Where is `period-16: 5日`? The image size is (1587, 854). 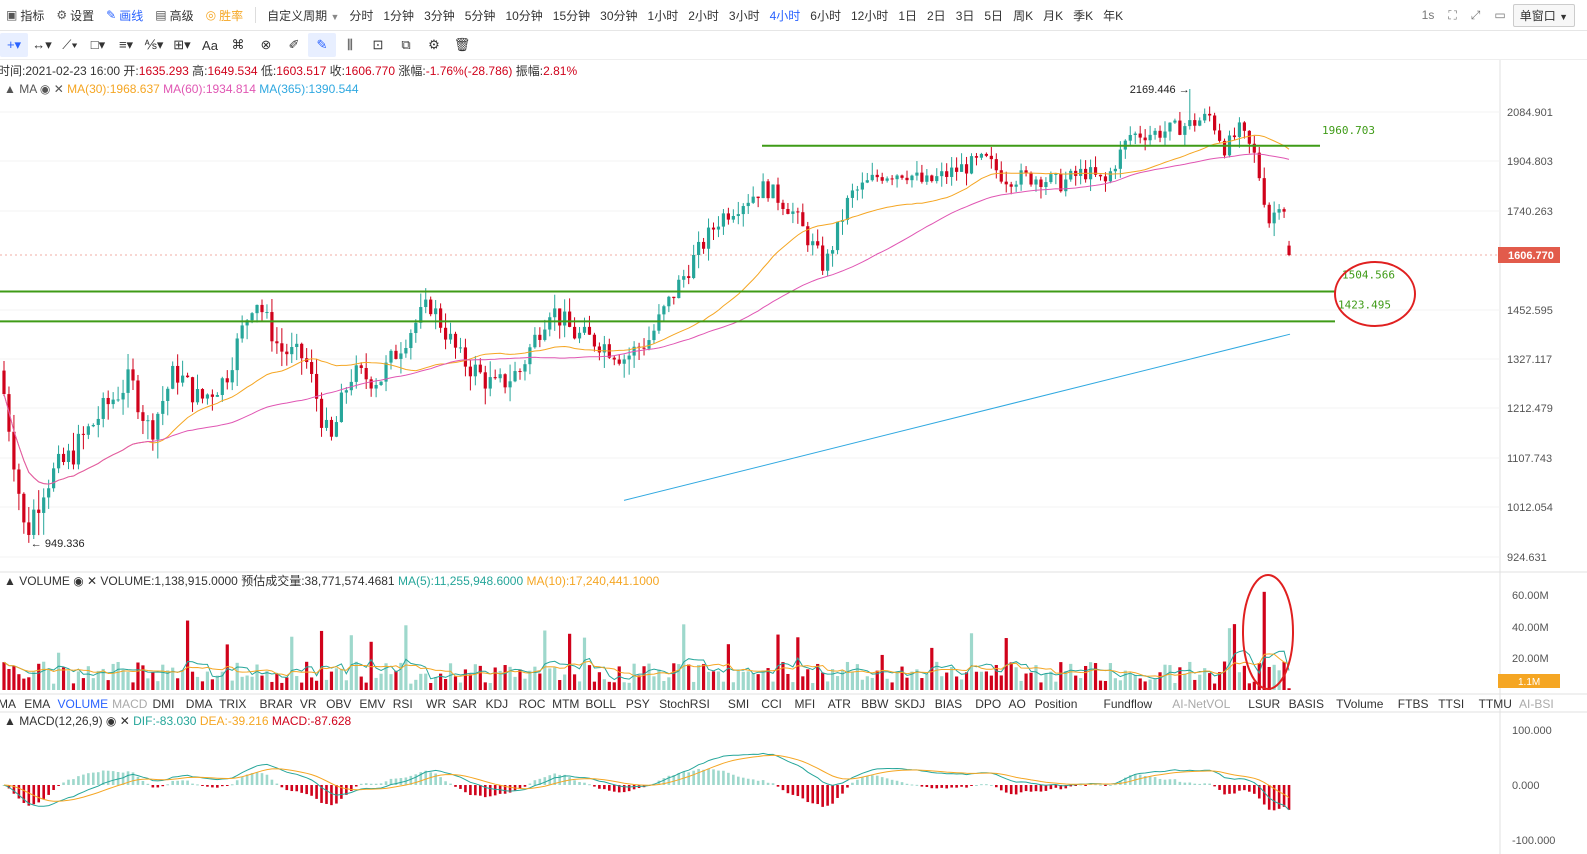 period-16: 5日 is located at coordinates (993, 15).